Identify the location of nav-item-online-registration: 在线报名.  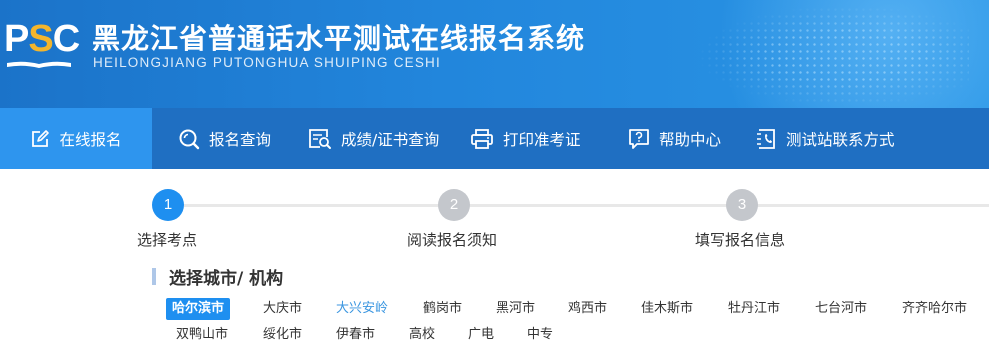
(76, 138).